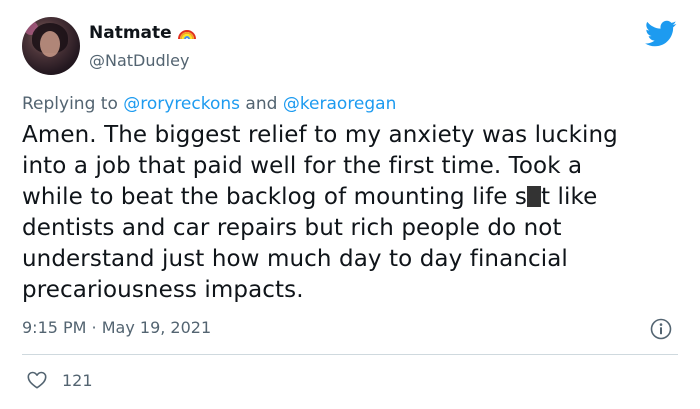 The height and width of the screenshot is (409, 700). Describe the element at coordinates (534, 196) in the screenshot. I see `censor-block` at that location.